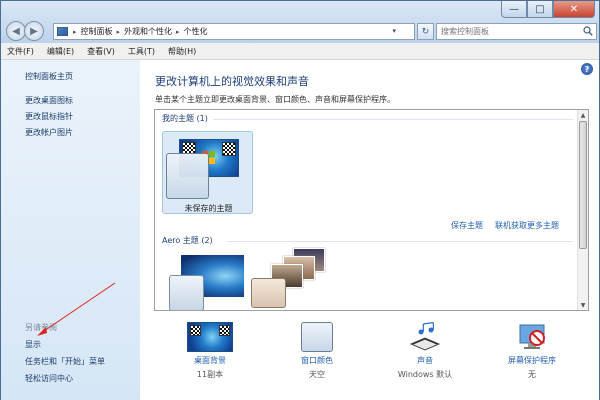 This screenshot has height=400, width=600. What do you see at coordinates (76, 309) in the screenshot?
I see `annotation-arrow` at bounding box center [76, 309].